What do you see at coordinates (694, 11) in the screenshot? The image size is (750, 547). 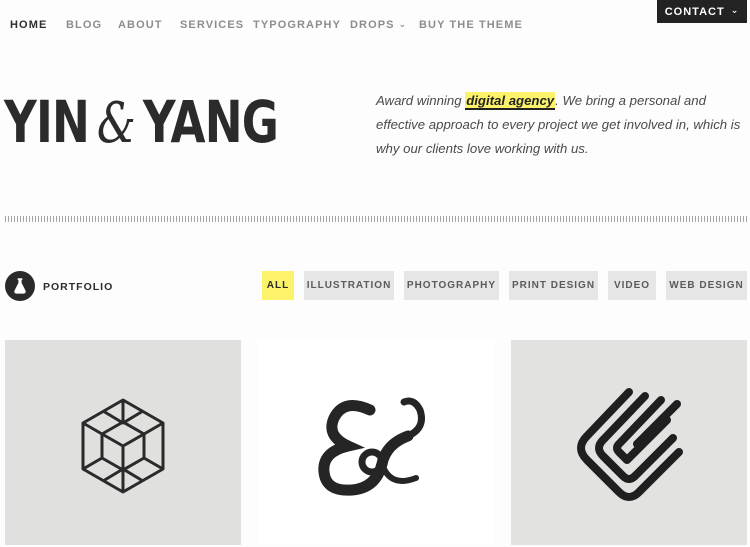 I see `contact-label: CONTACT` at bounding box center [694, 11].